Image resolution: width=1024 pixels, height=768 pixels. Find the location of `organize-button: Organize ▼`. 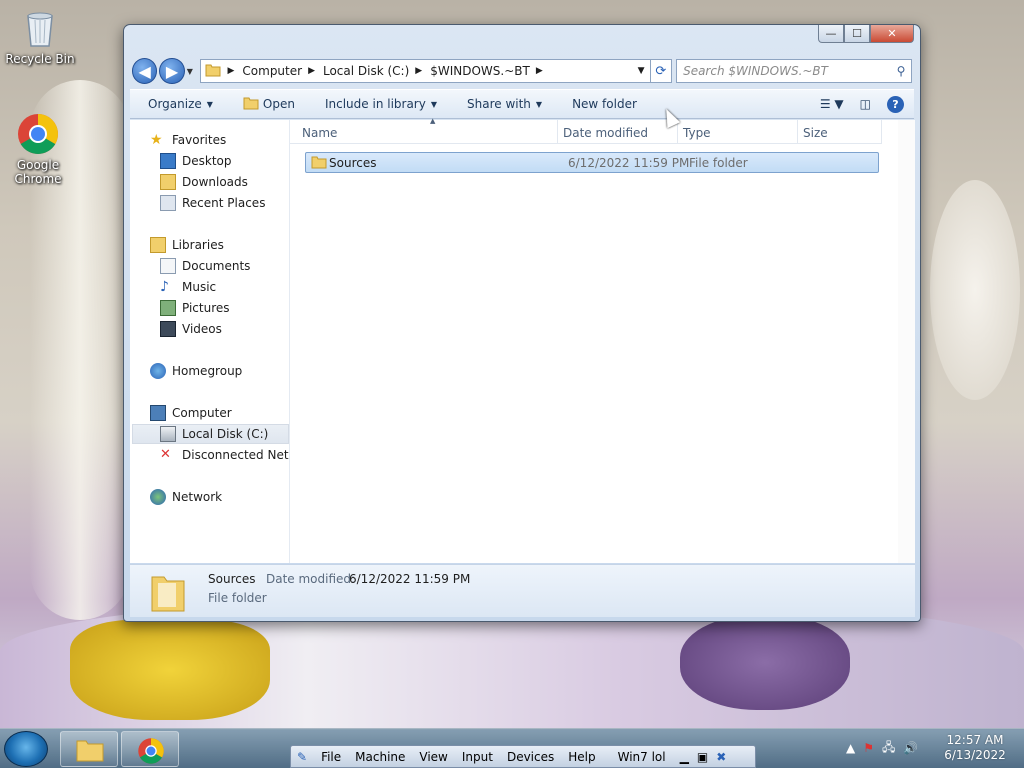

organize-button: Organize ▼ is located at coordinates (180, 104).